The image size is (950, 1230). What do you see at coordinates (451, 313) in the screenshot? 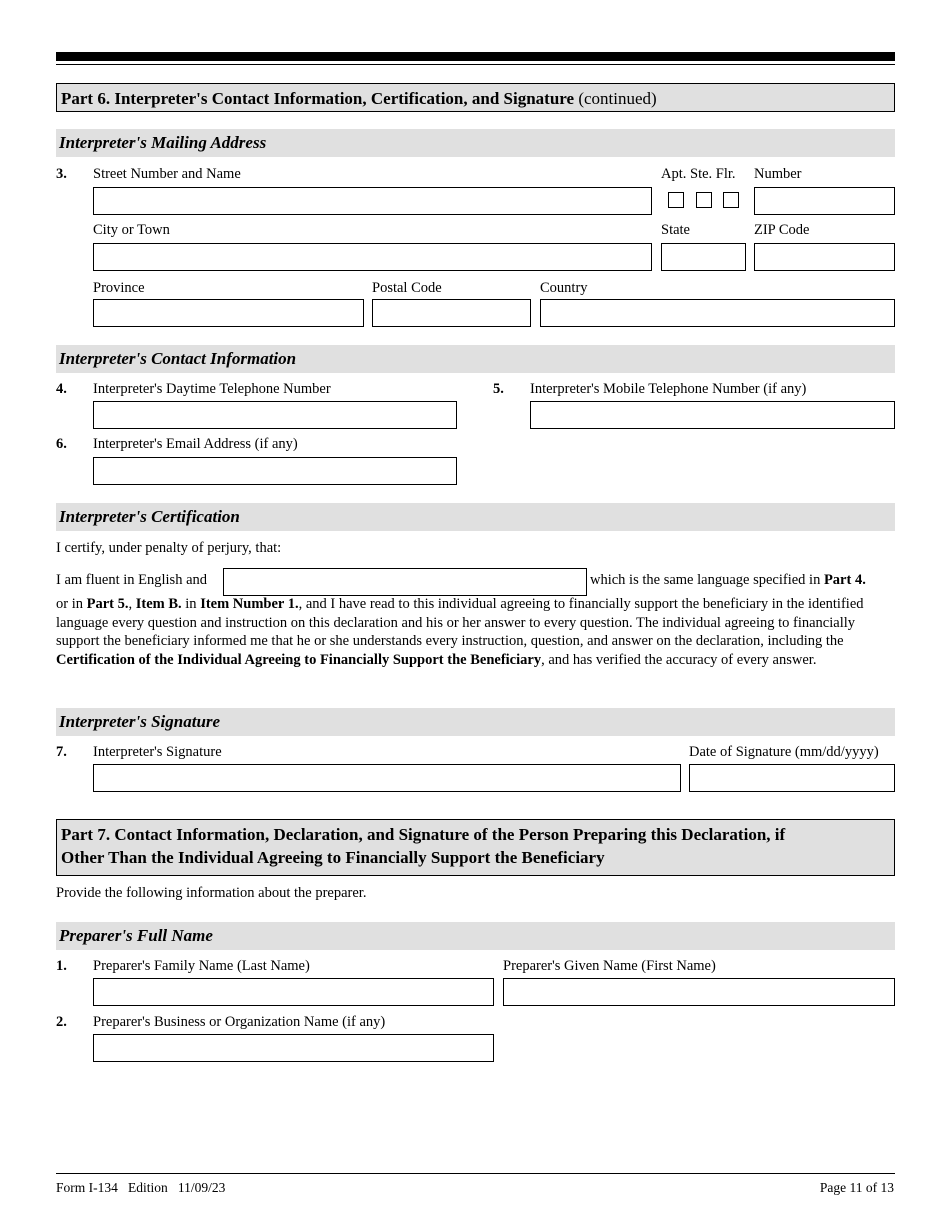
I see `postal-code-input` at bounding box center [451, 313].